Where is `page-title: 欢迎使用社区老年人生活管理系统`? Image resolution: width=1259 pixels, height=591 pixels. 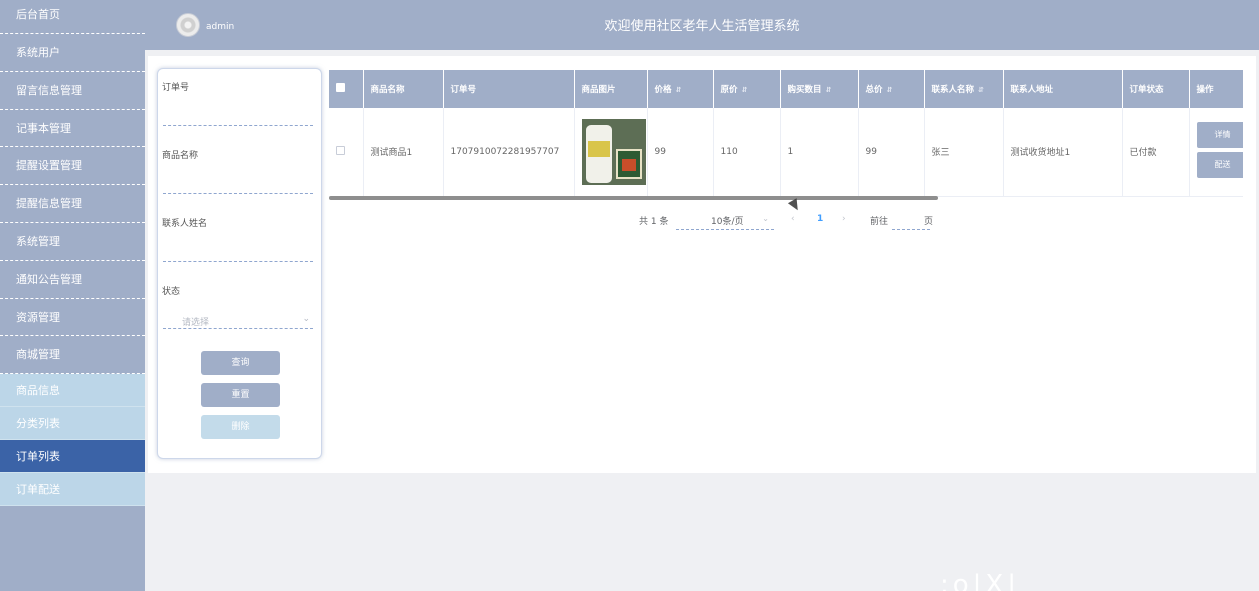 page-title: 欢迎使用社区老年人生活管理系统 is located at coordinates (702, 26).